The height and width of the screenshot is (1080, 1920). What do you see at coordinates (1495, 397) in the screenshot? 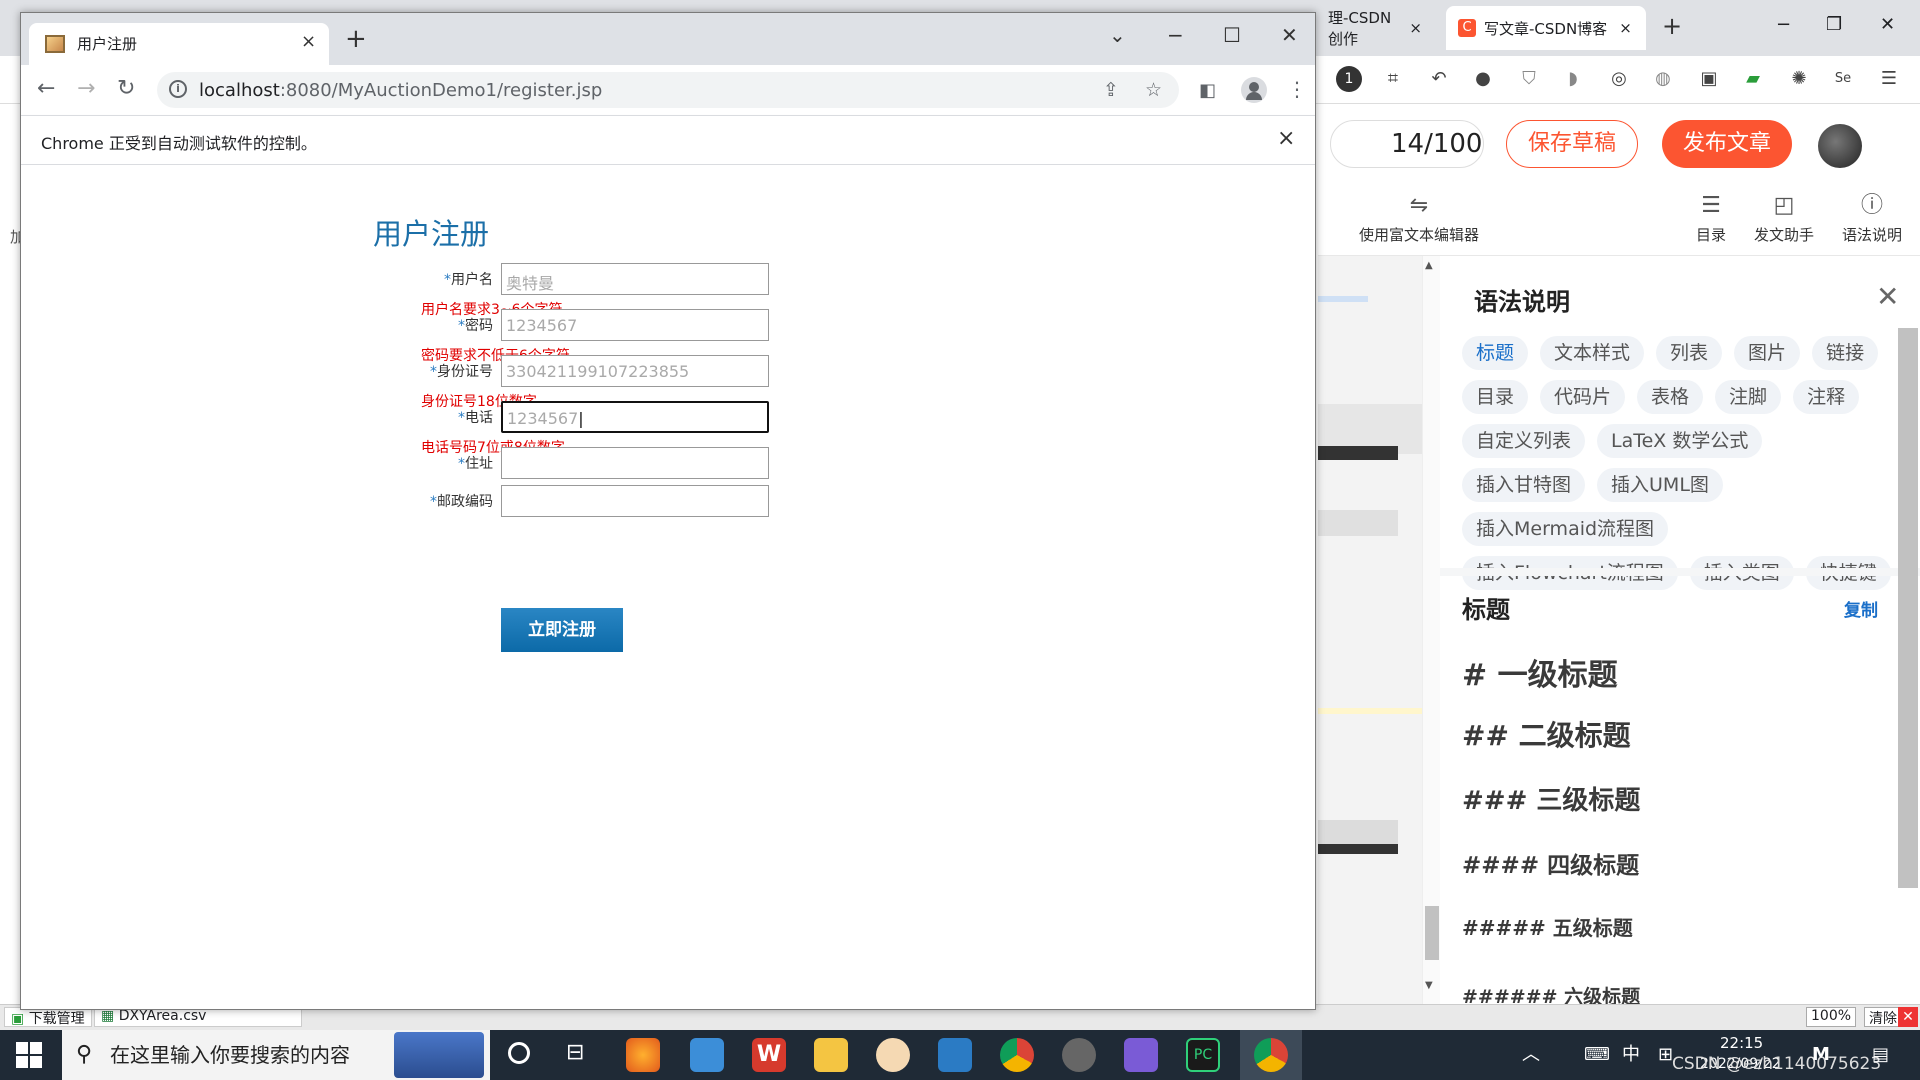
I see `chip-toc: 目录` at bounding box center [1495, 397].